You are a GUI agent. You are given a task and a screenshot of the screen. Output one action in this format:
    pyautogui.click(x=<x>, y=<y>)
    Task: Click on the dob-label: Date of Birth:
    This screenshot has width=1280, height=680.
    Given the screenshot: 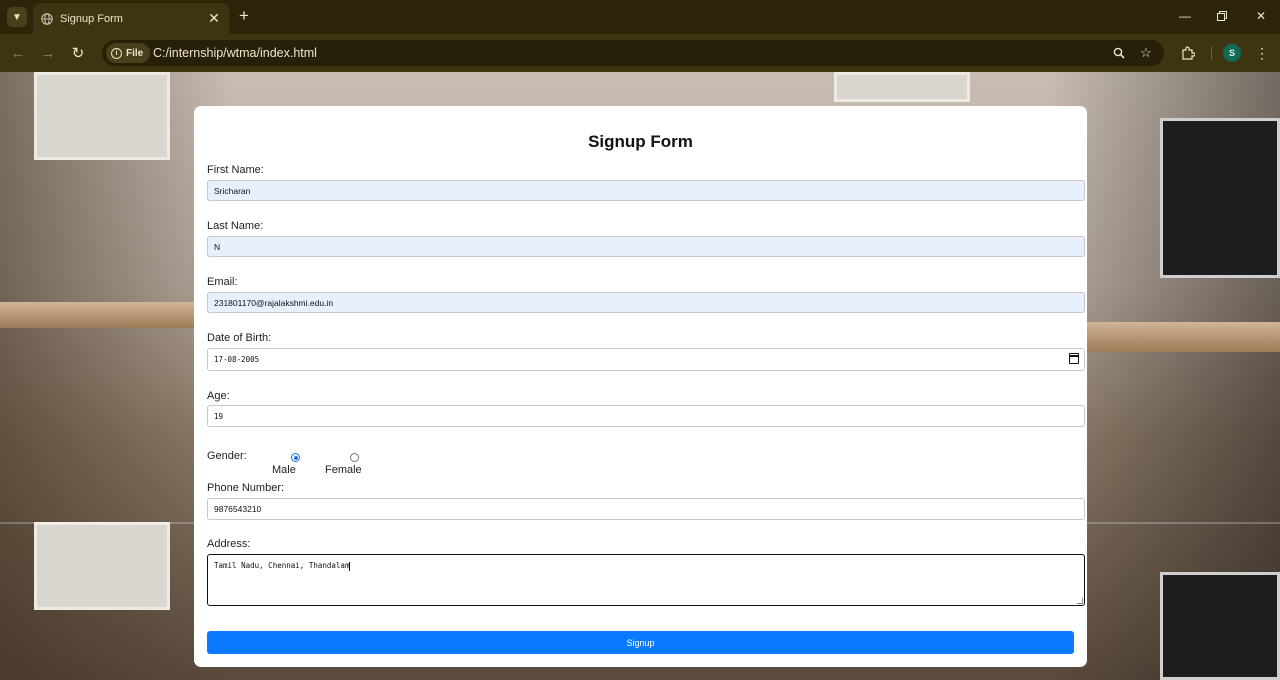 What is the action you would take?
    pyautogui.click(x=239, y=338)
    